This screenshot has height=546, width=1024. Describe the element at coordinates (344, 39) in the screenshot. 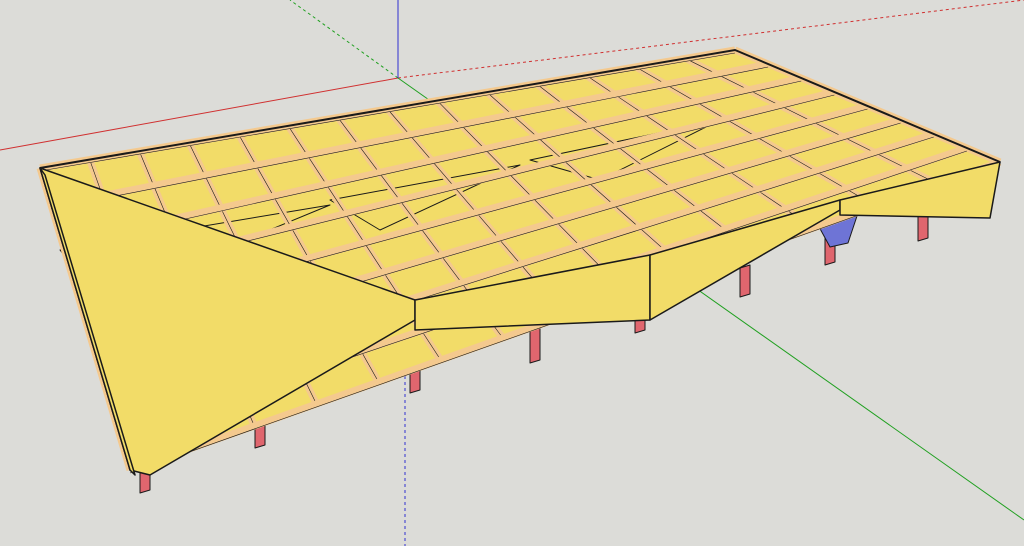

I see `green-axis-negative` at that location.